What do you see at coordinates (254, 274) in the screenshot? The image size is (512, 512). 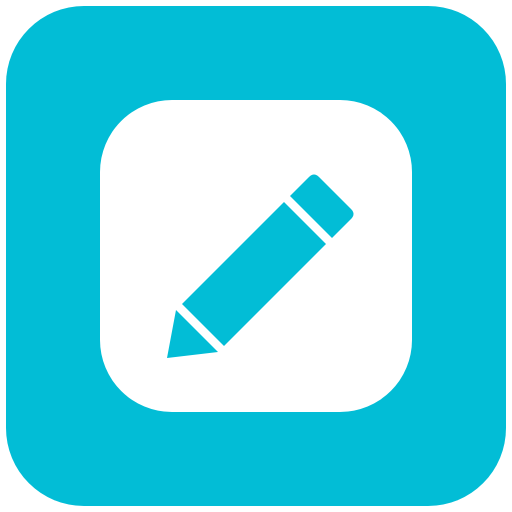 I see `pencil-body` at bounding box center [254, 274].